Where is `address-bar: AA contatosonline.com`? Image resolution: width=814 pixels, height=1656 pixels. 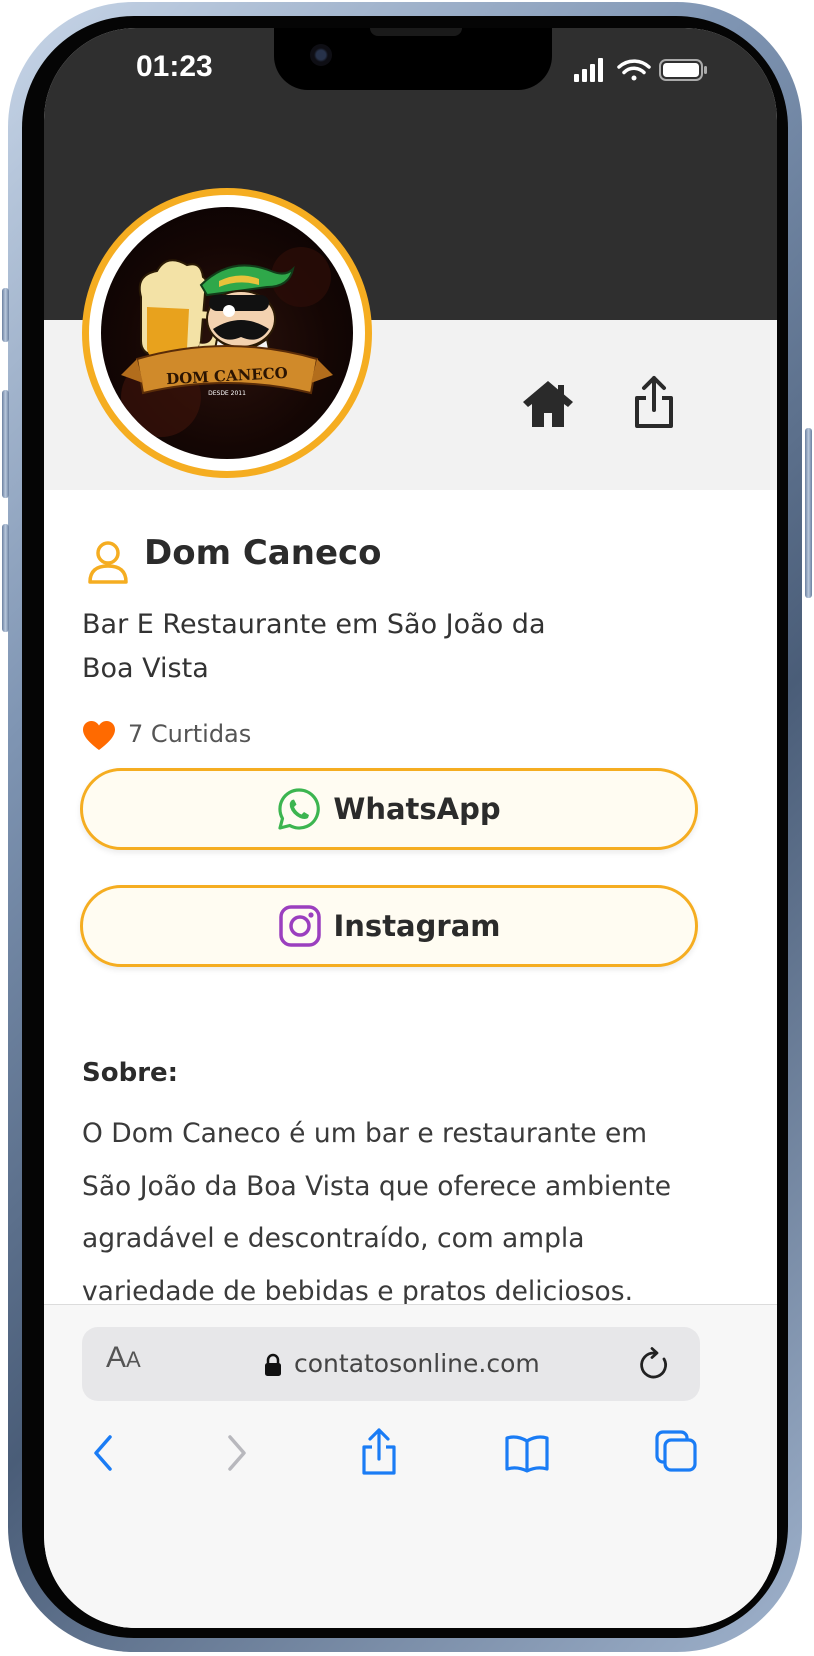 address-bar: AA contatosonline.com is located at coordinates (391, 1364).